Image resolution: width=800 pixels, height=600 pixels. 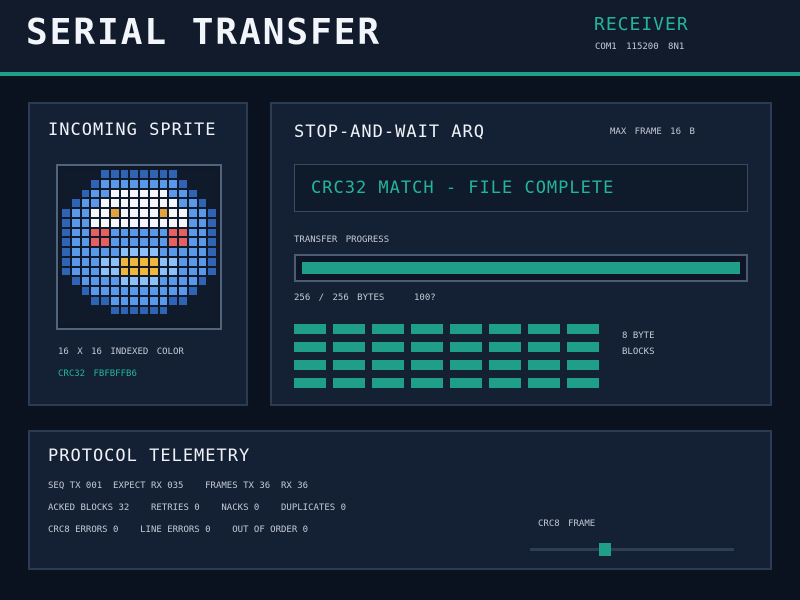 I want to click on receiver-format: 8N1, so click(x=676, y=47).